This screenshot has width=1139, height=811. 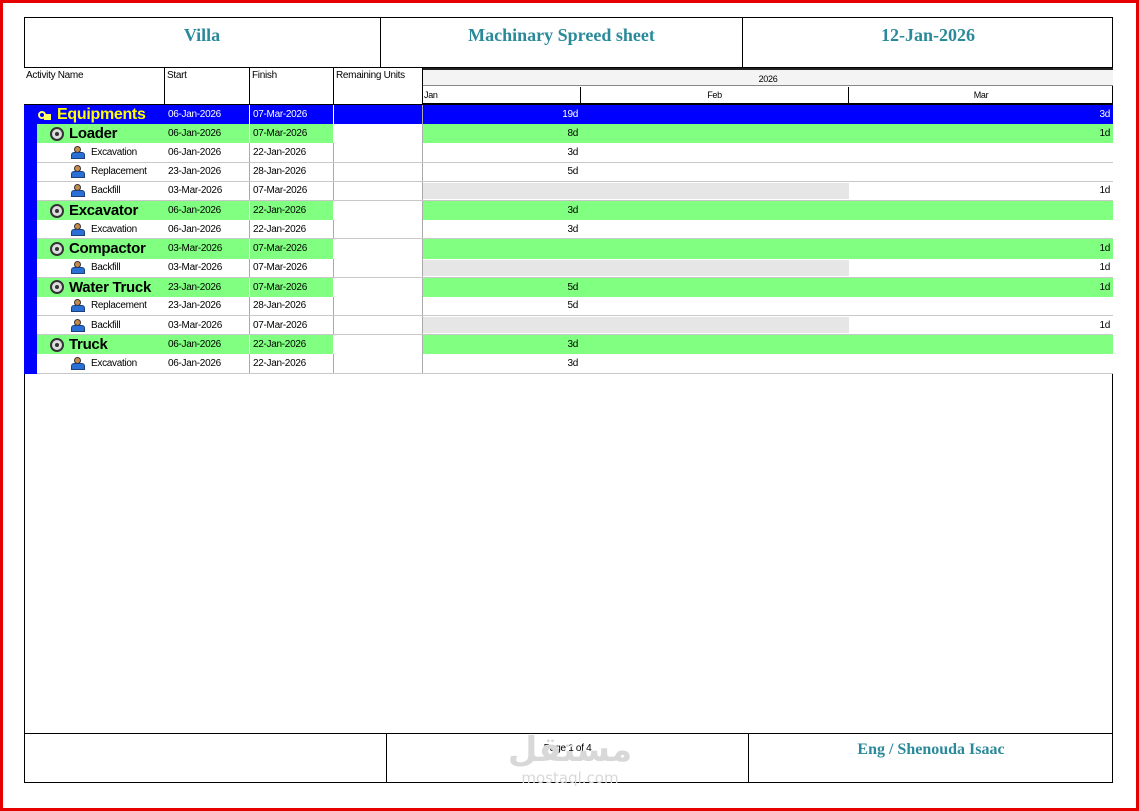 I want to click on activity-name: Loader, so click(x=93, y=134).